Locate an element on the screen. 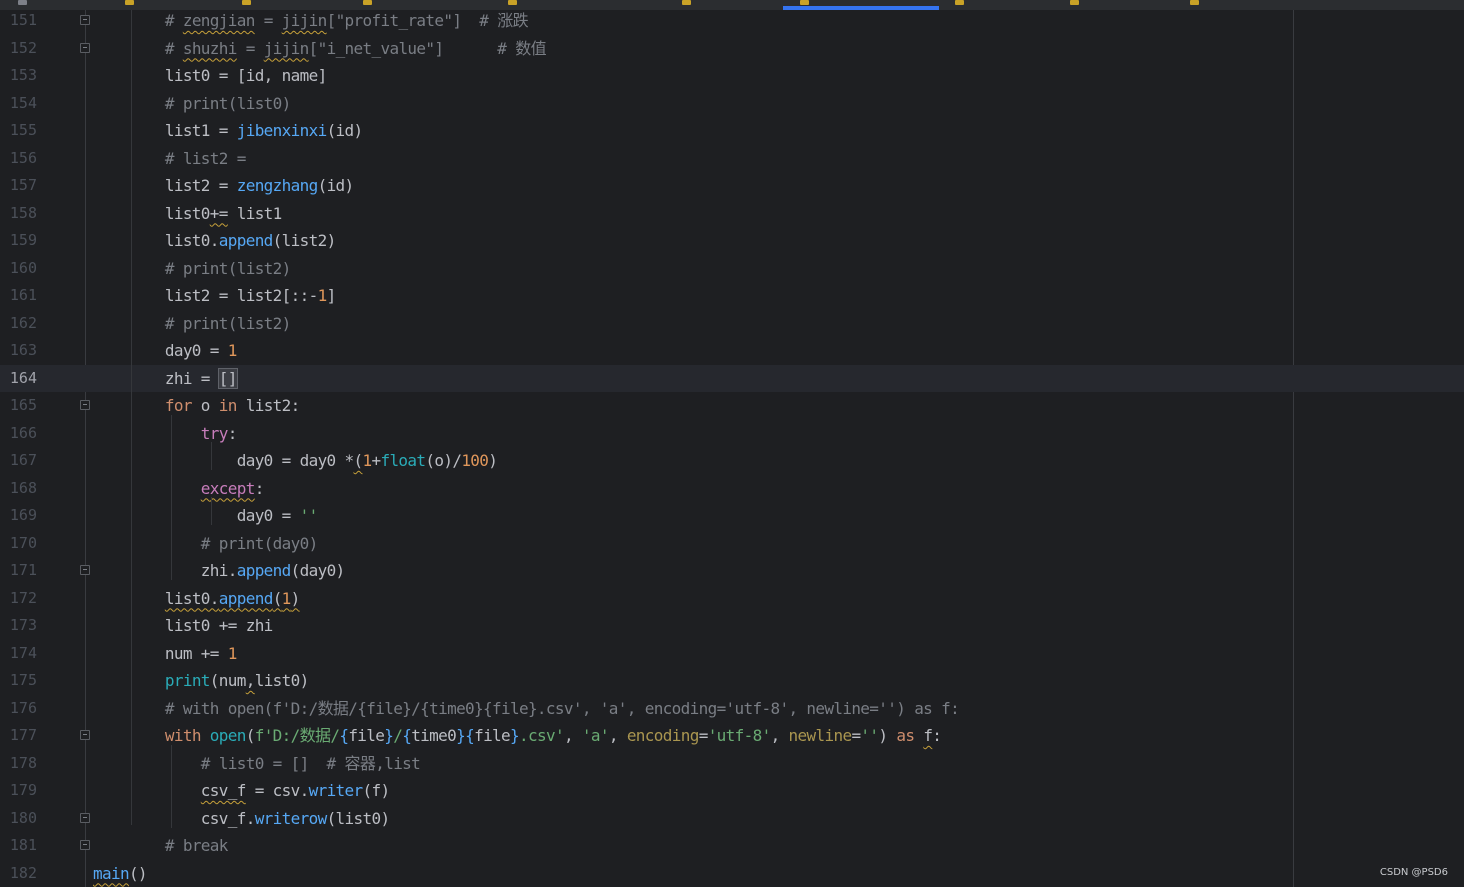 This screenshot has height=887, width=1464. line-number: 151 is located at coordinates (18, 21).